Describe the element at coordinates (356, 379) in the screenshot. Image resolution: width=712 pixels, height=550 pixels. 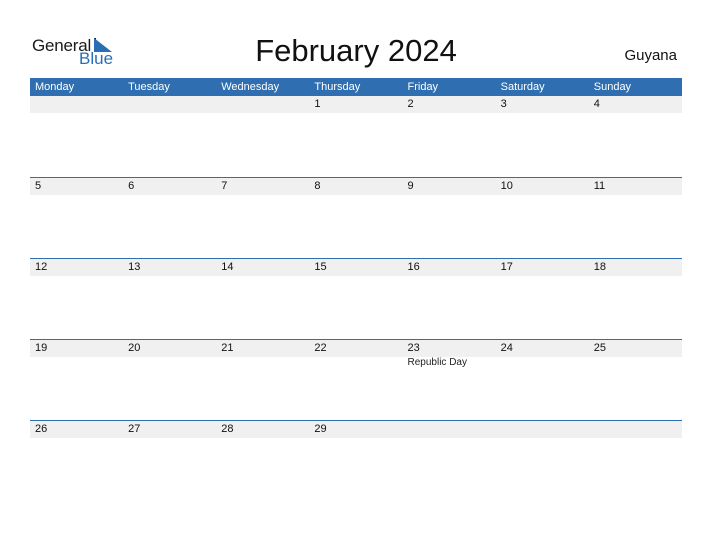
I see `week-row: 19 20 21 22 23 Republic Day 24 25` at that location.